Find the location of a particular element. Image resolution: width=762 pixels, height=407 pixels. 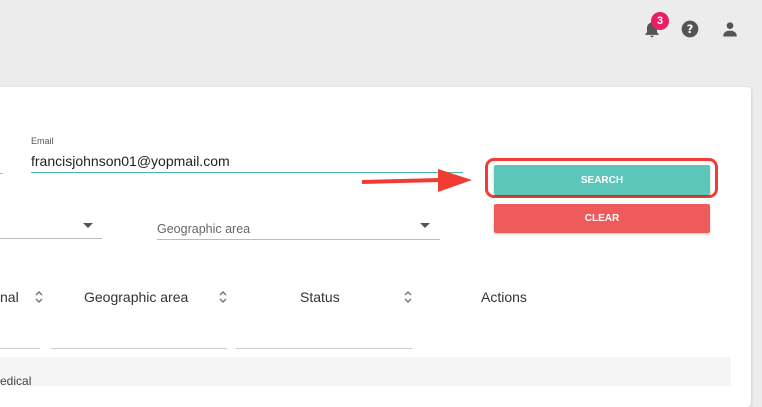

select-underline is located at coordinates (51, 238).